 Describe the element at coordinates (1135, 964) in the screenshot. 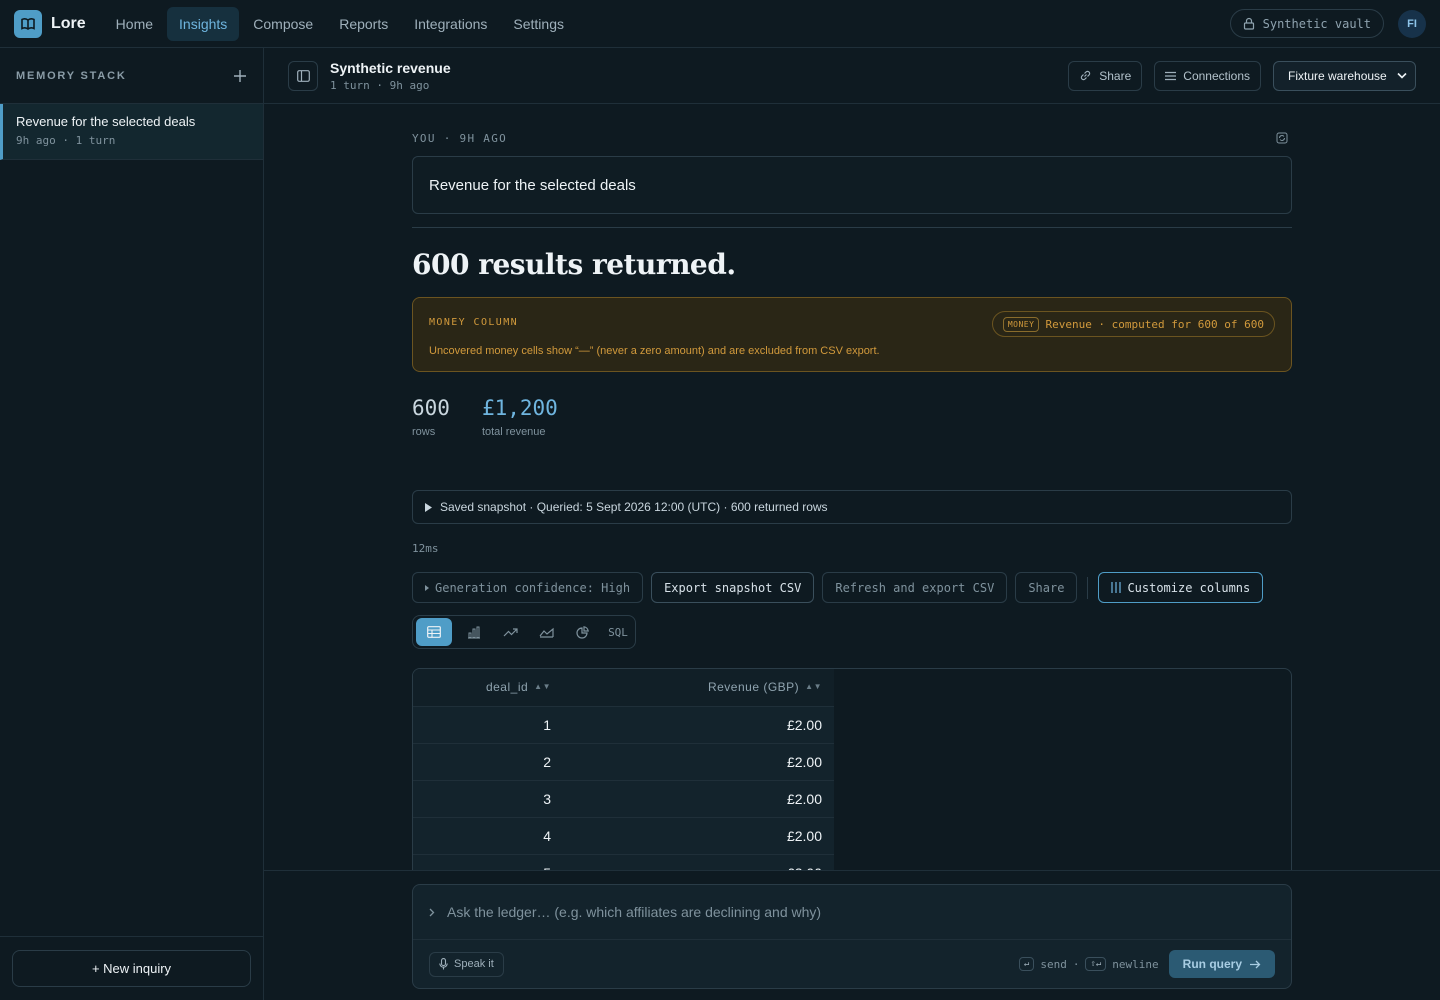

I see `newline-hint: newline` at that location.